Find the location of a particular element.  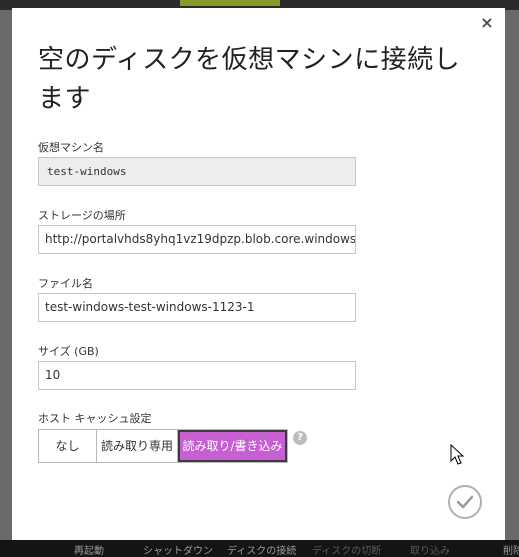

host-cache-label: ホスト キャッシュ設定 is located at coordinates (95, 418).